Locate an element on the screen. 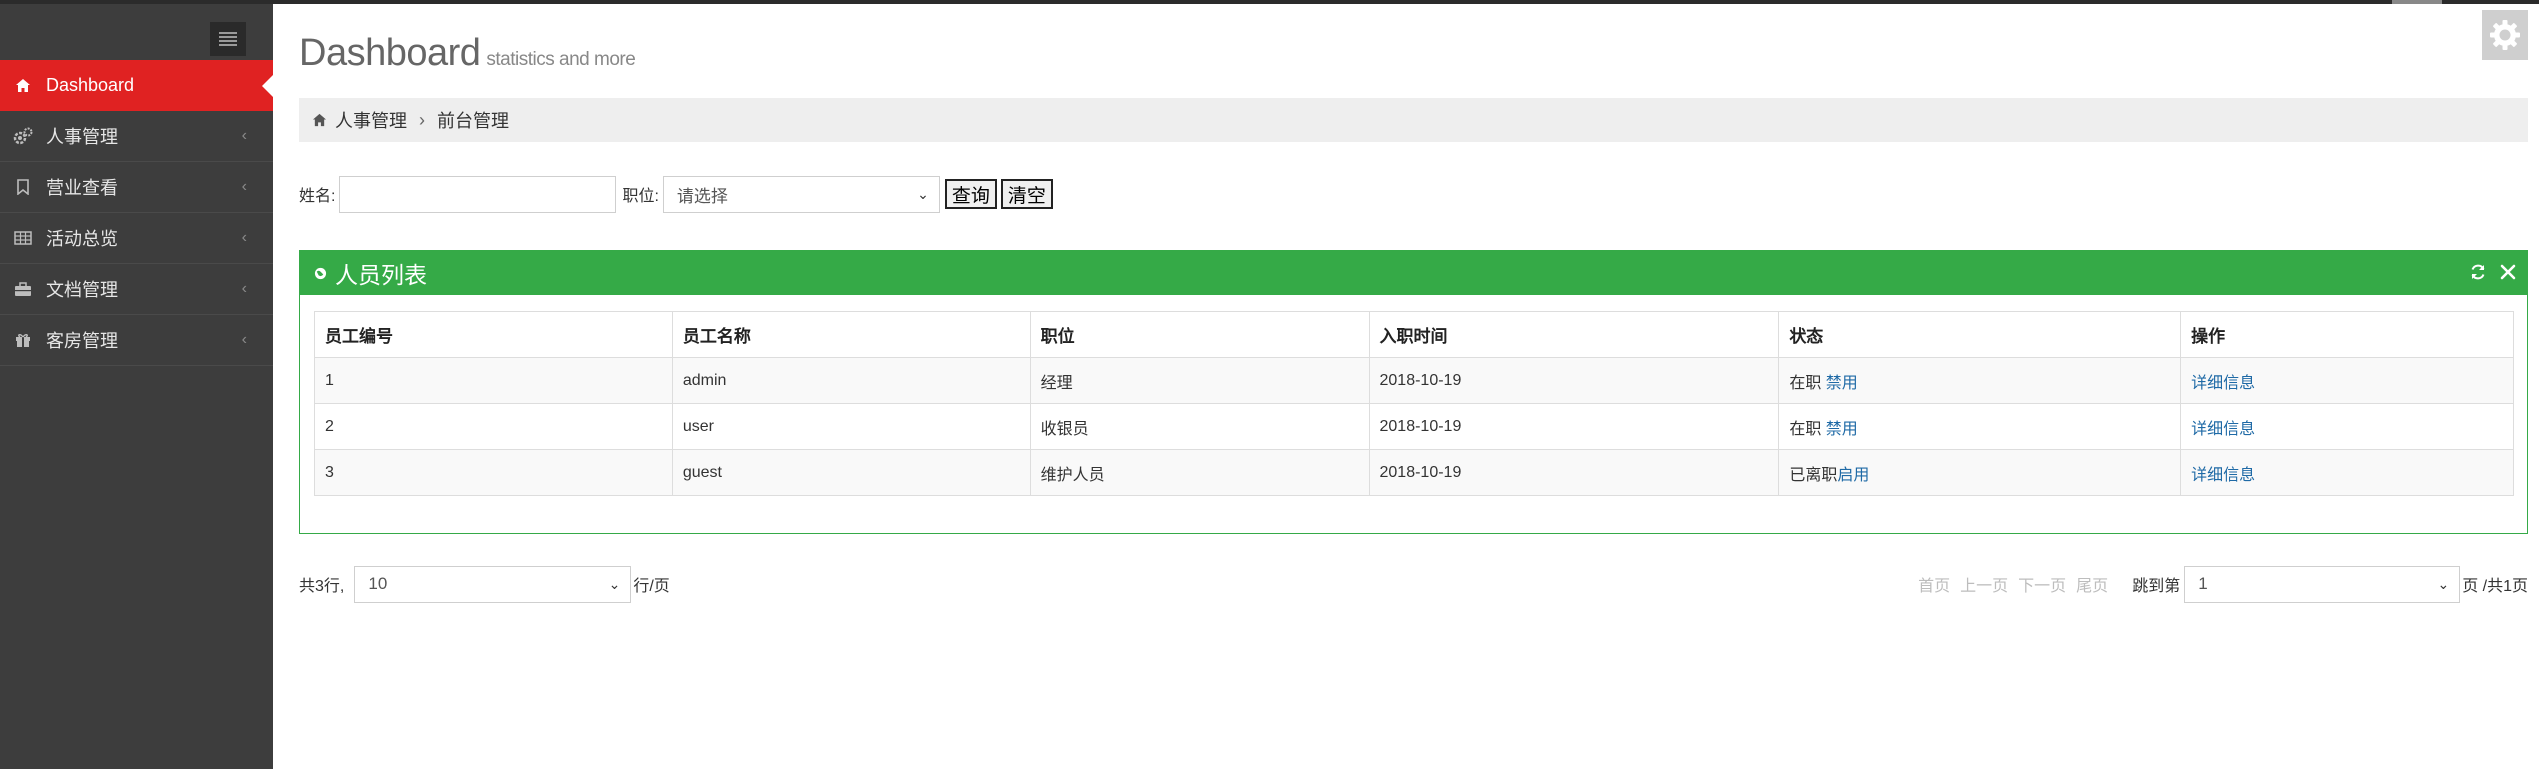  menu-icon is located at coordinates (228, 39).